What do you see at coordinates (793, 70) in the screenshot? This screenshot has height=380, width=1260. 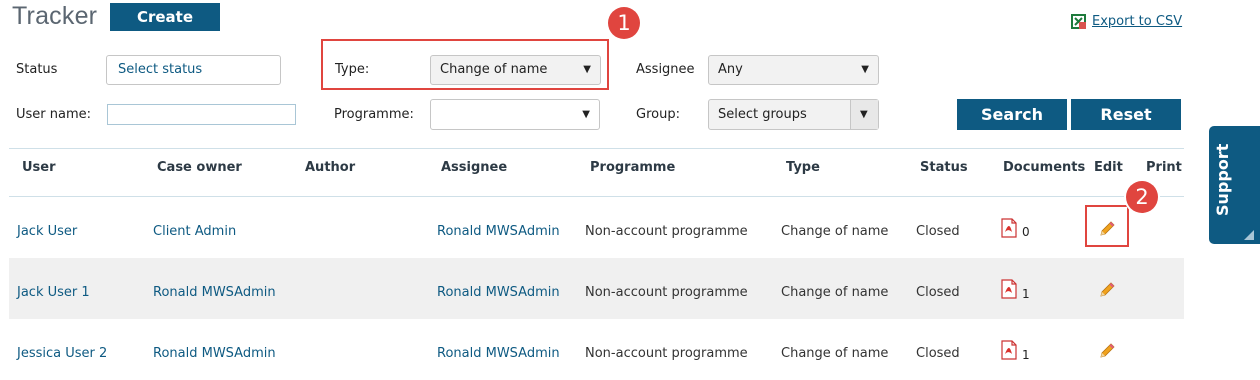 I see `assignee-select: Any ▼` at bounding box center [793, 70].